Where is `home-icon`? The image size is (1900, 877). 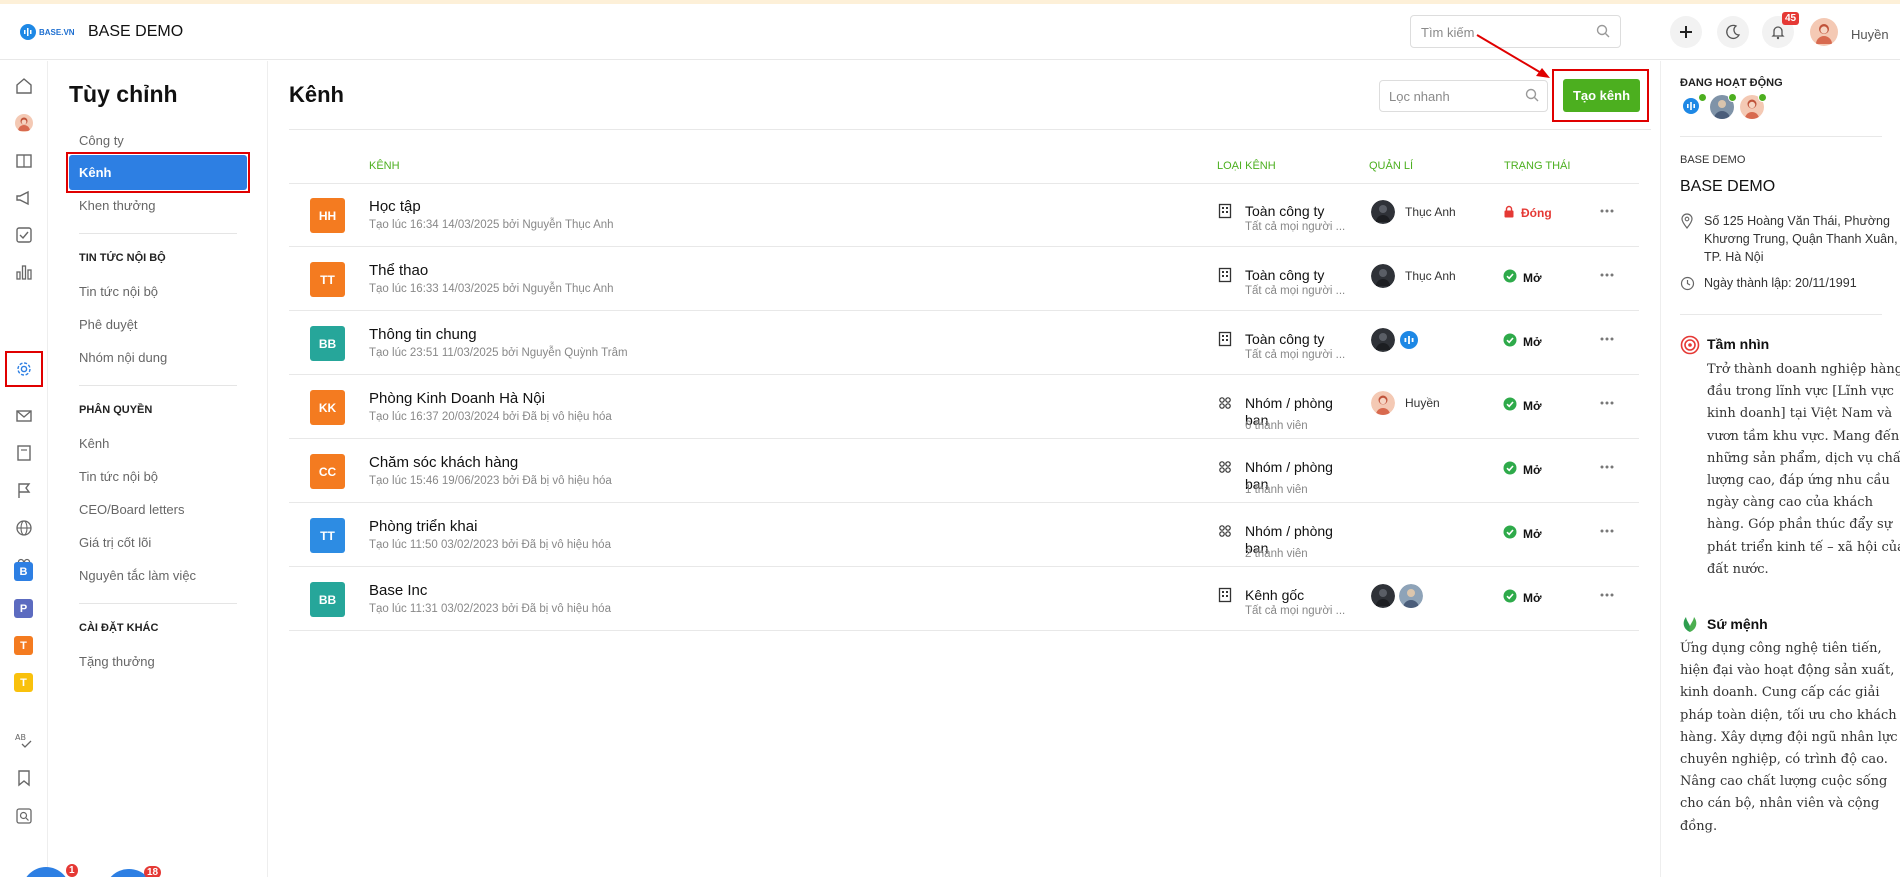
home-icon is located at coordinates (24, 86).